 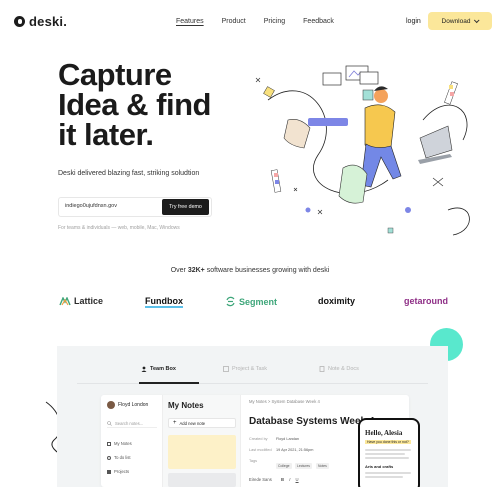 I want to click on nav-link-feedback: Feedback, so click(x=318, y=21).